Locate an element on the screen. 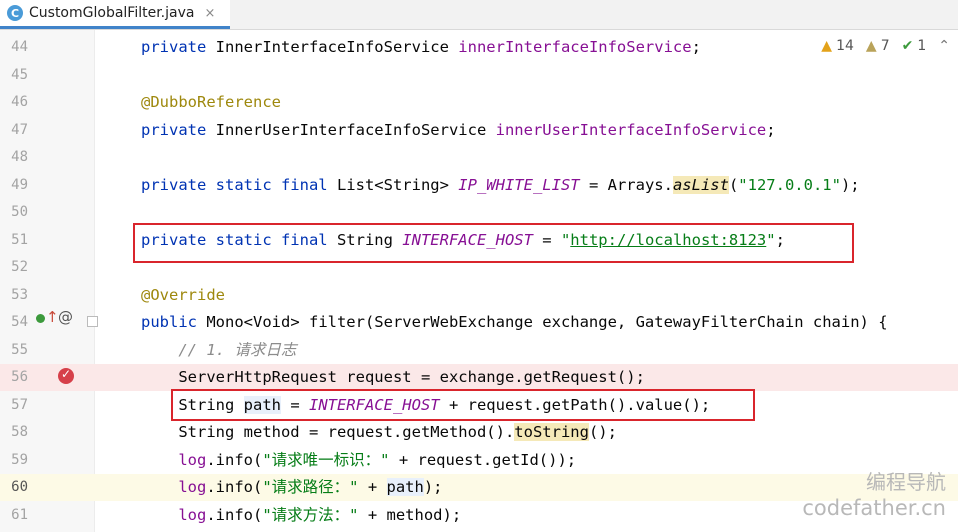  line-number: 51 is located at coordinates (19, 239).